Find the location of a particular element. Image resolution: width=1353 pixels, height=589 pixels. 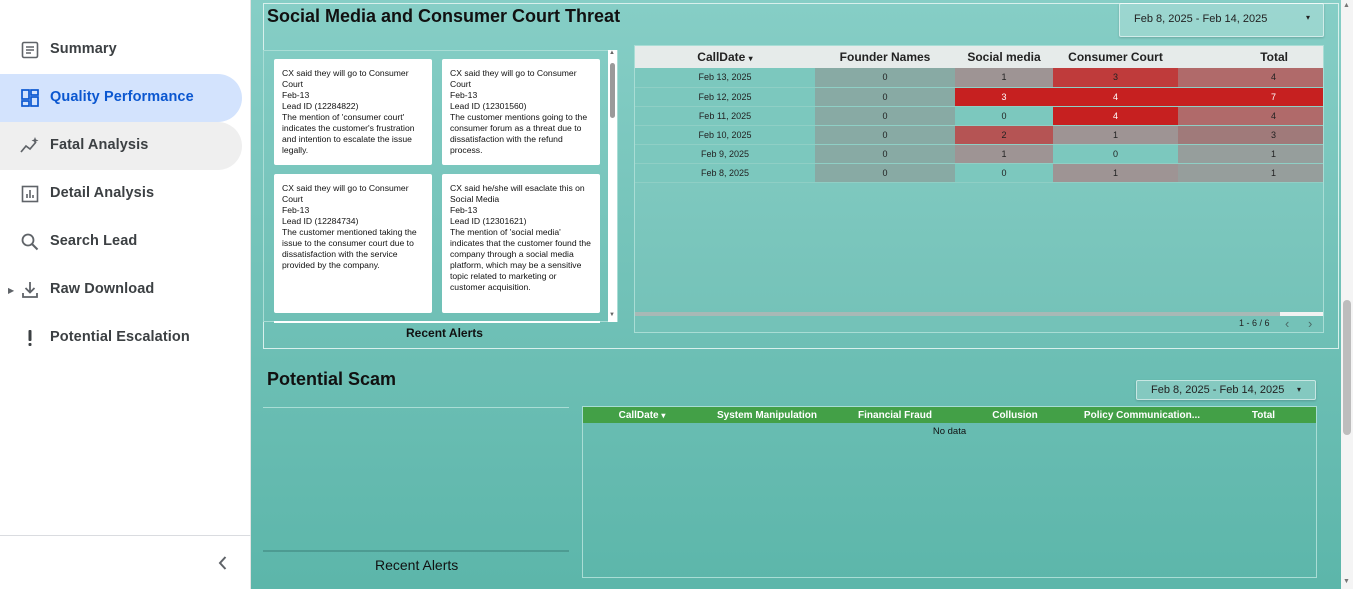

col-header-financial-fraud: Financial Fraud is located at coordinates (895, 415).